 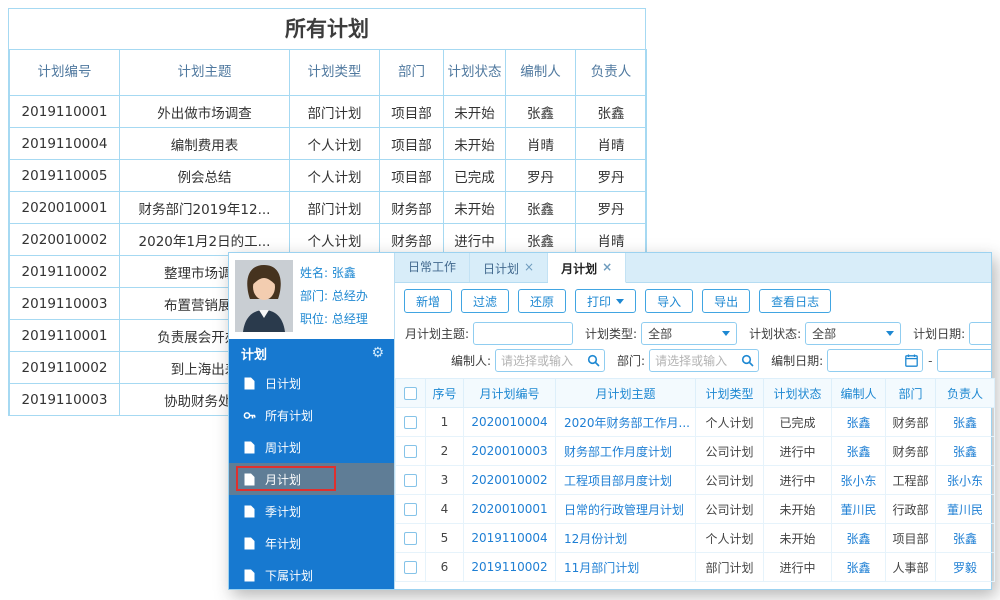 I want to click on sidebar-item-daily-plan: 日计划, so click(x=311, y=383).